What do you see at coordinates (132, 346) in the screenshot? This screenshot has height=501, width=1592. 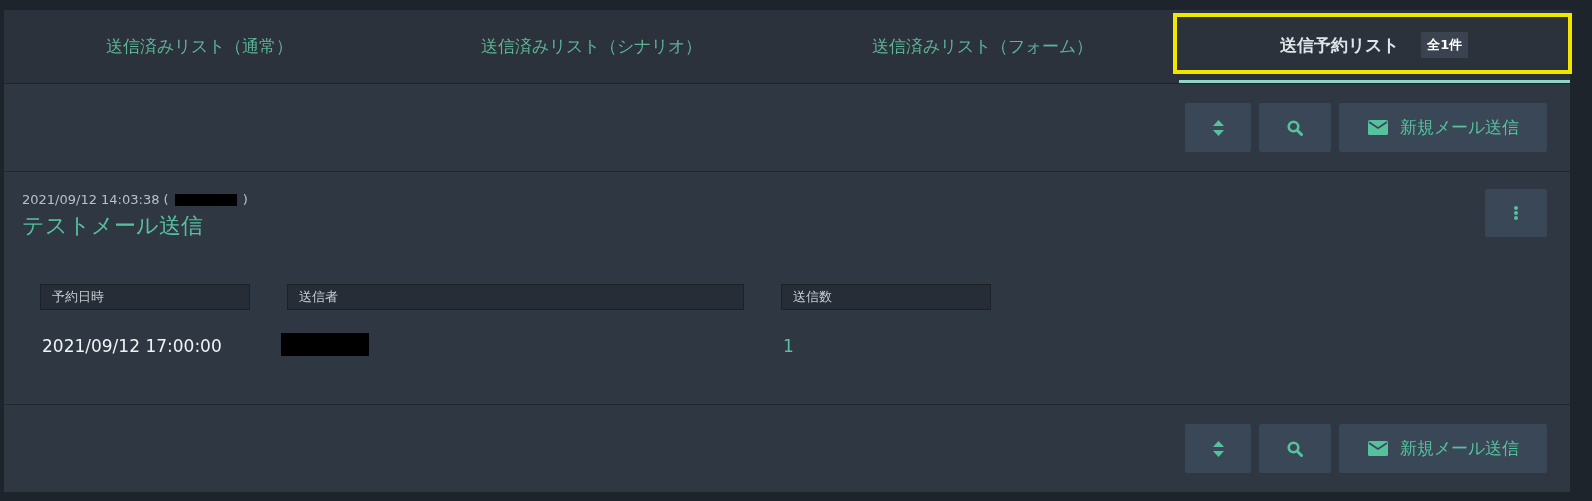 I see `reserved-datetime: 2021/09/12 17:00:00` at bounding box center [132, 346].